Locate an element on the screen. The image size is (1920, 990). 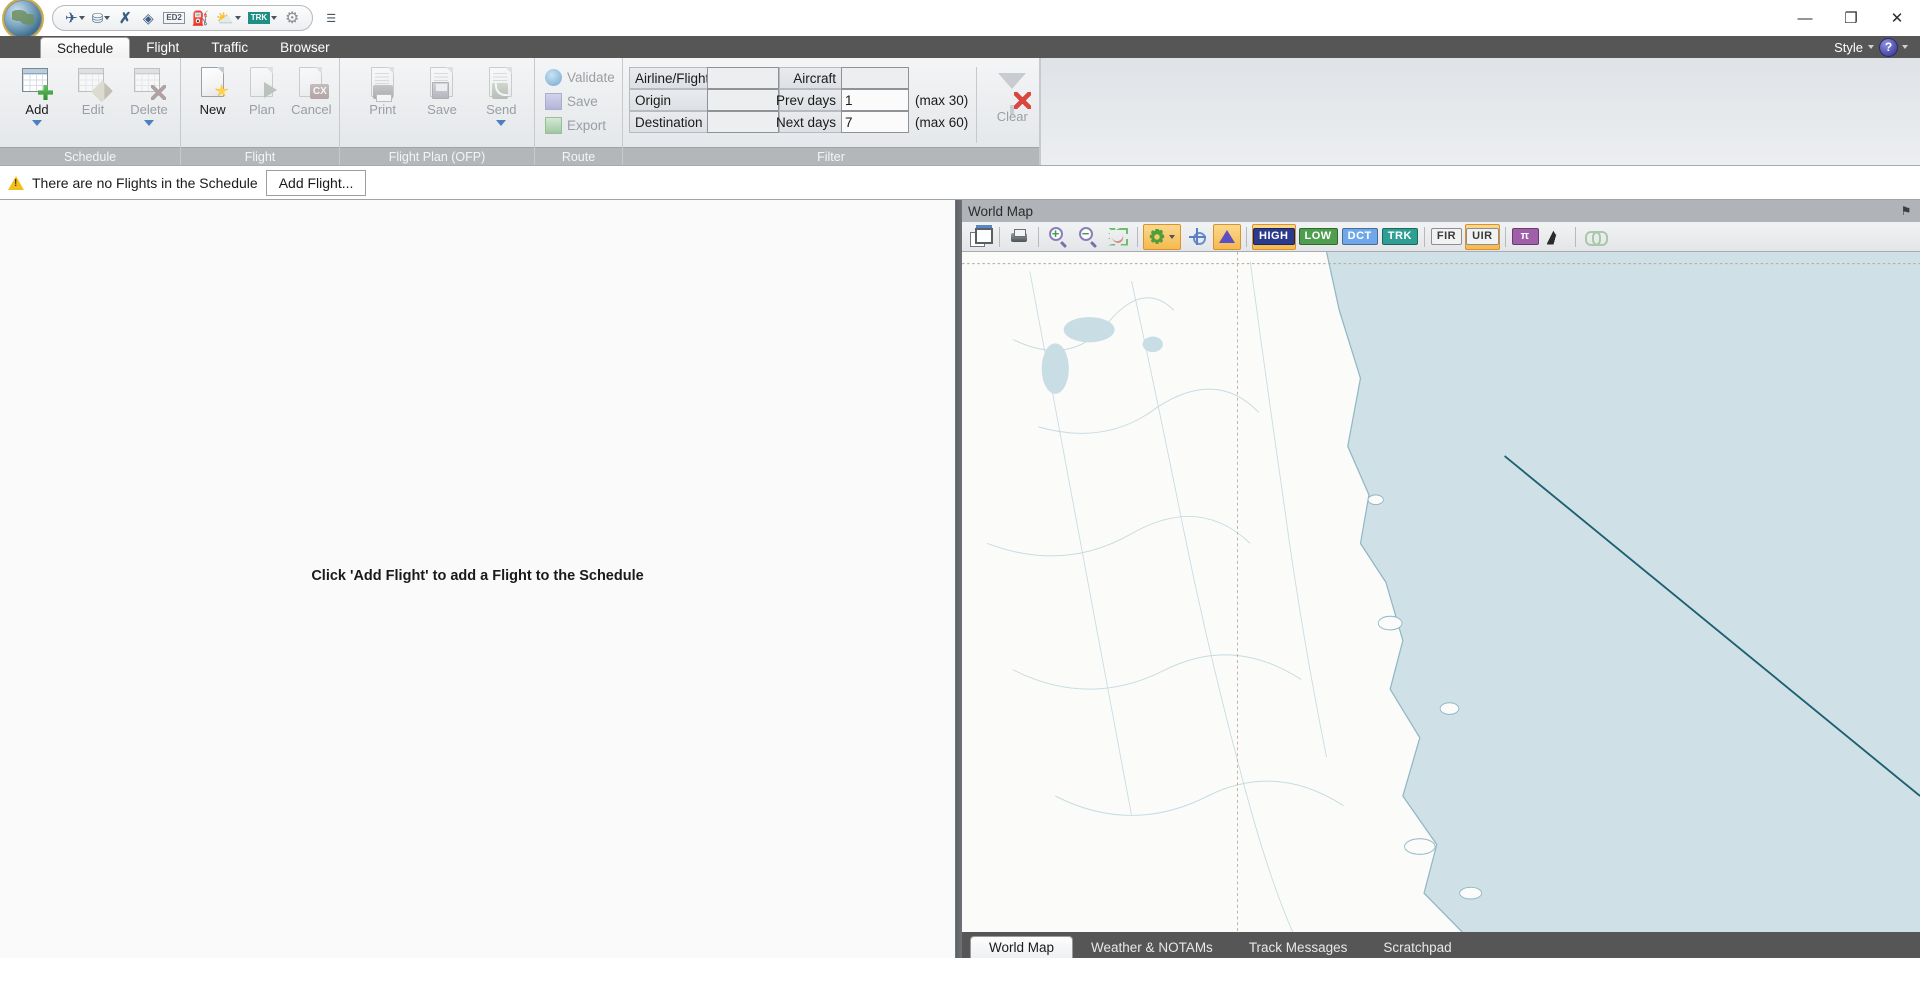
weather-glyph: ⛅ is located at coordinates (225, 17).